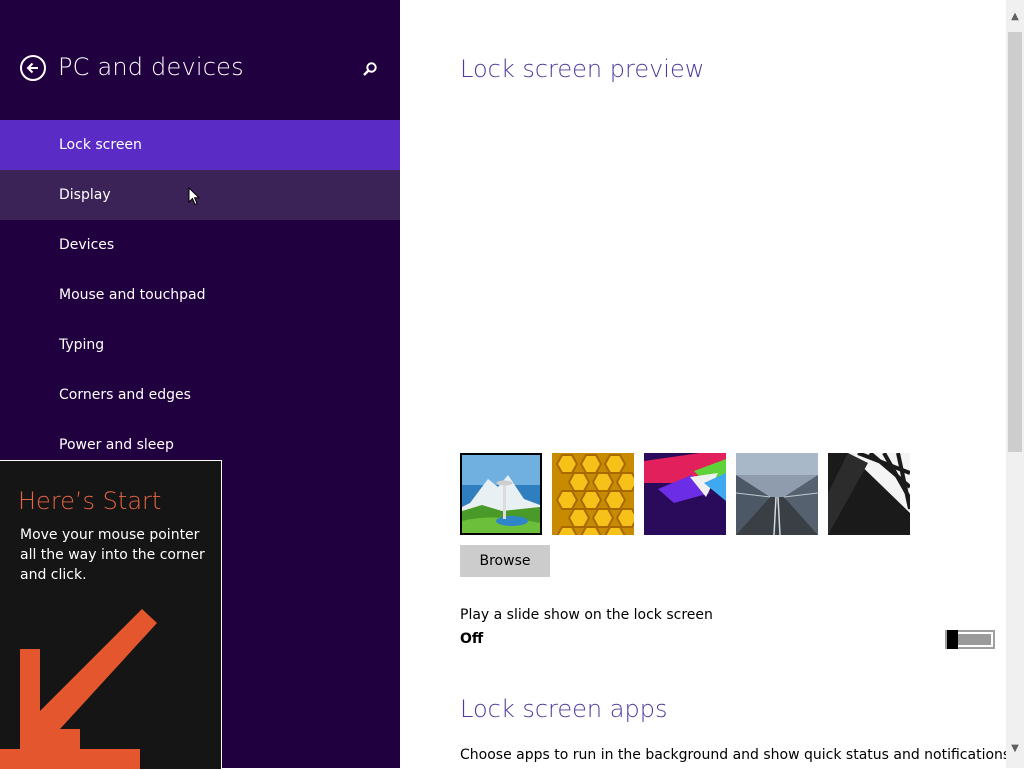 This screenshot has width=1024, height=770. What do you see at coordinates (85, 195) in the screenshot?
I see `sidebar-item-label: Display` at bounding box center [85, 195].